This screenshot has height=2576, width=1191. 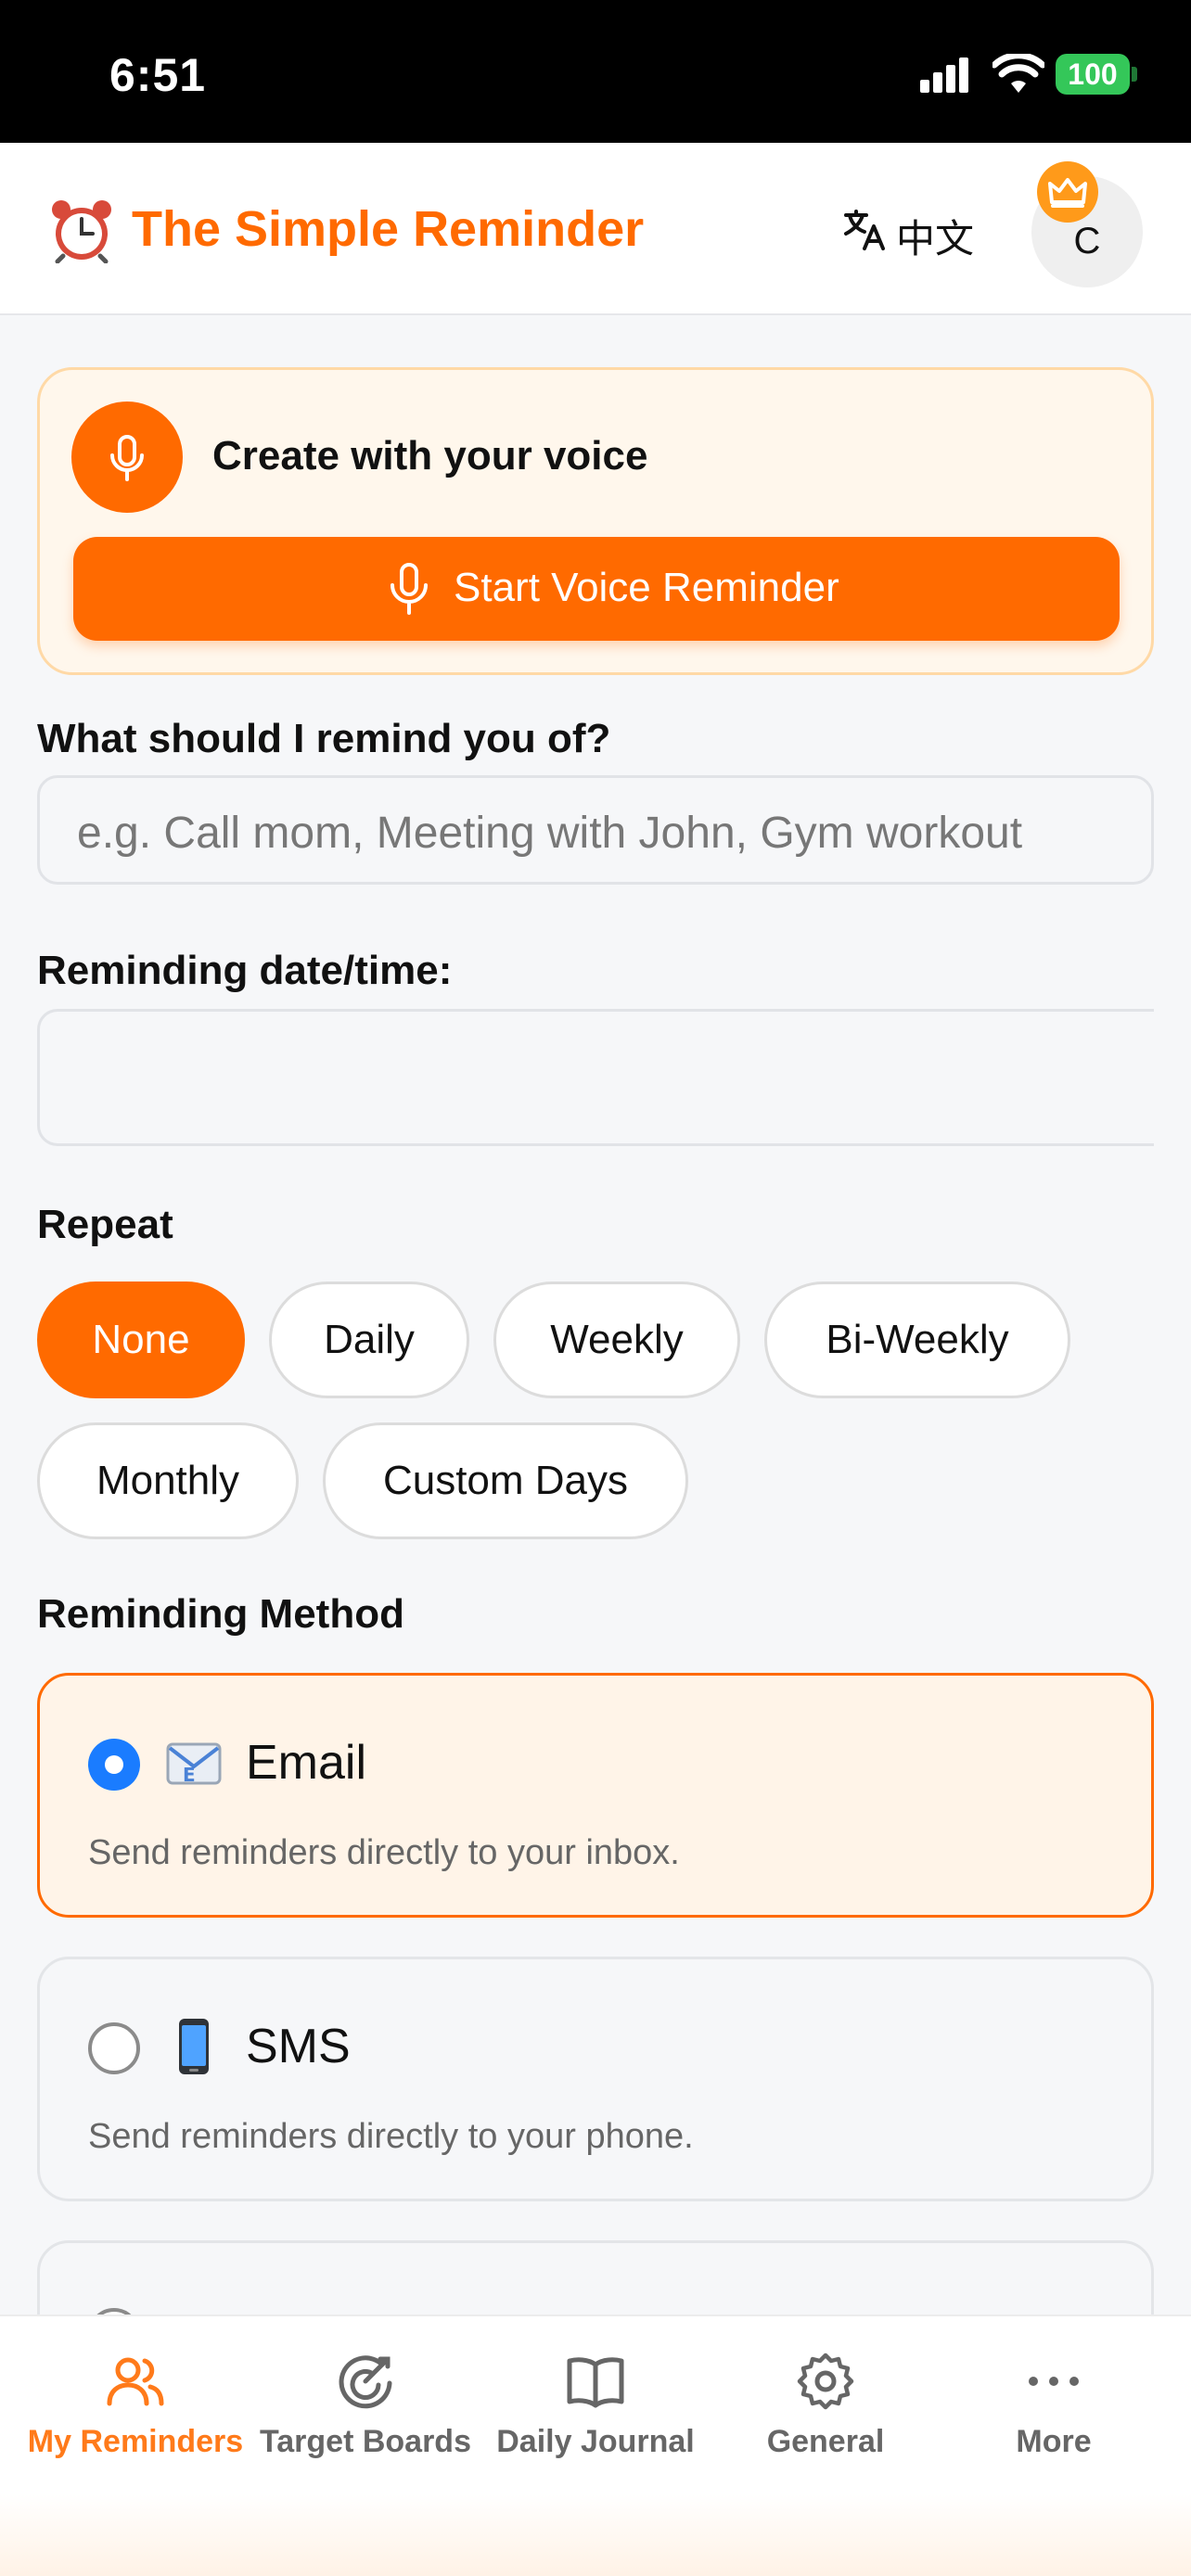 What do you see at coordinates (917, 1340) in the screenshot?
I see `repeat-option-bi-weekly: Bi-Weekly` at bounding box center [917, 1340].